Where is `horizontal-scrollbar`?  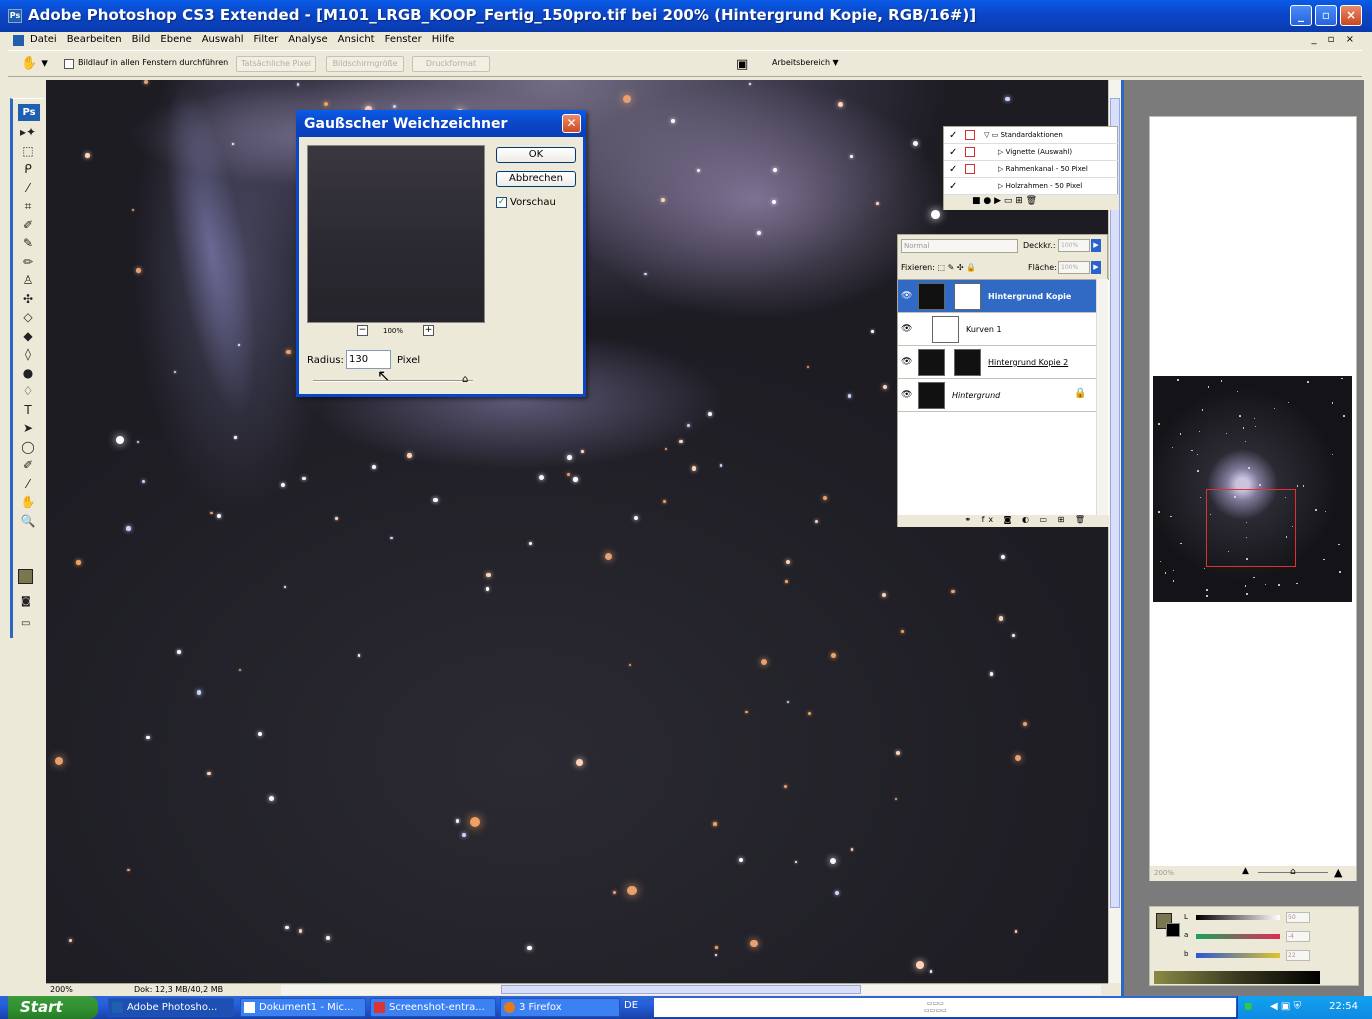
horizontal-scrollbar is located at coordinates (691, 990).